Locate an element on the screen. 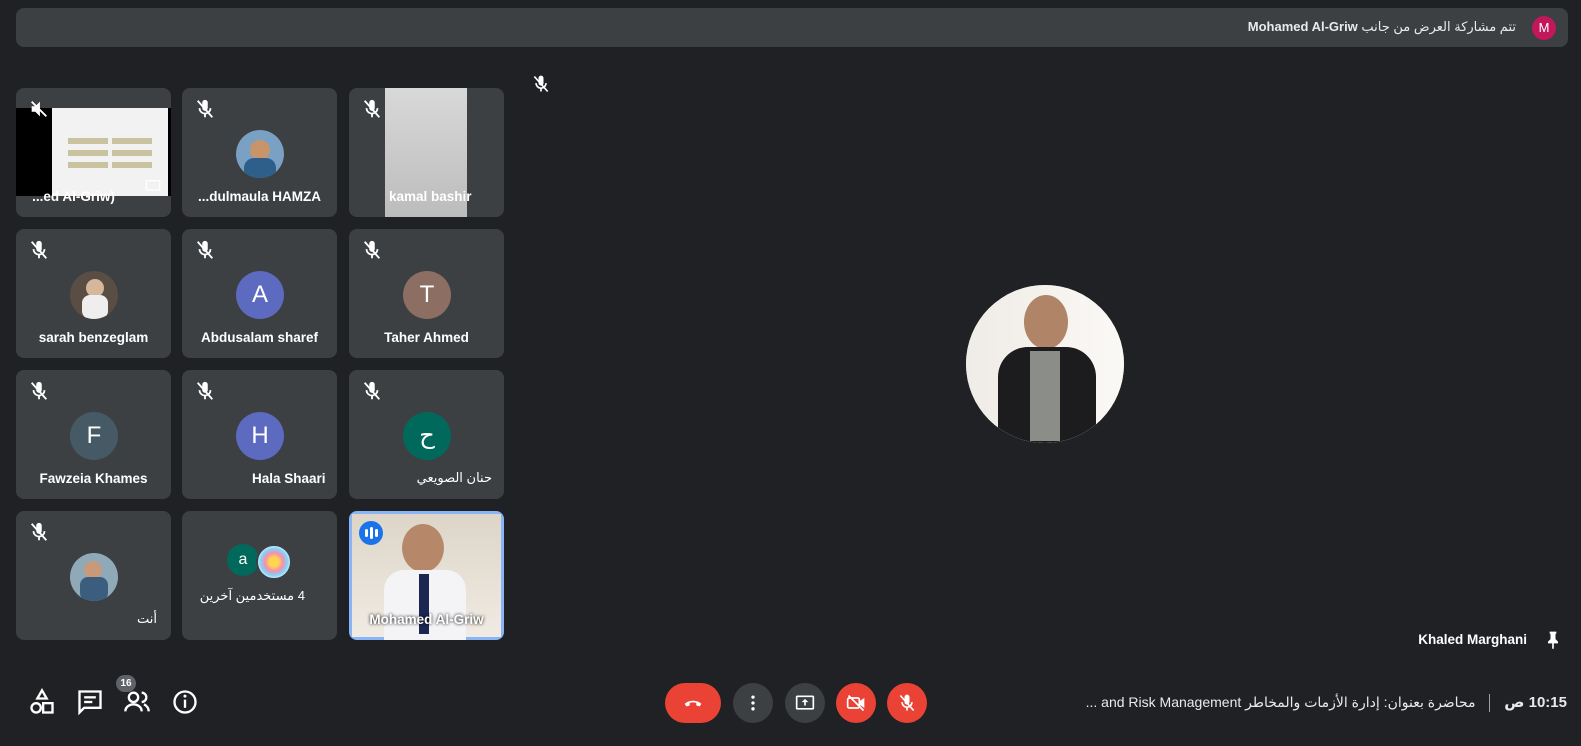 This screenshot has height=746, width=1581. hang-up-icon is located at coordinates (693, 703).